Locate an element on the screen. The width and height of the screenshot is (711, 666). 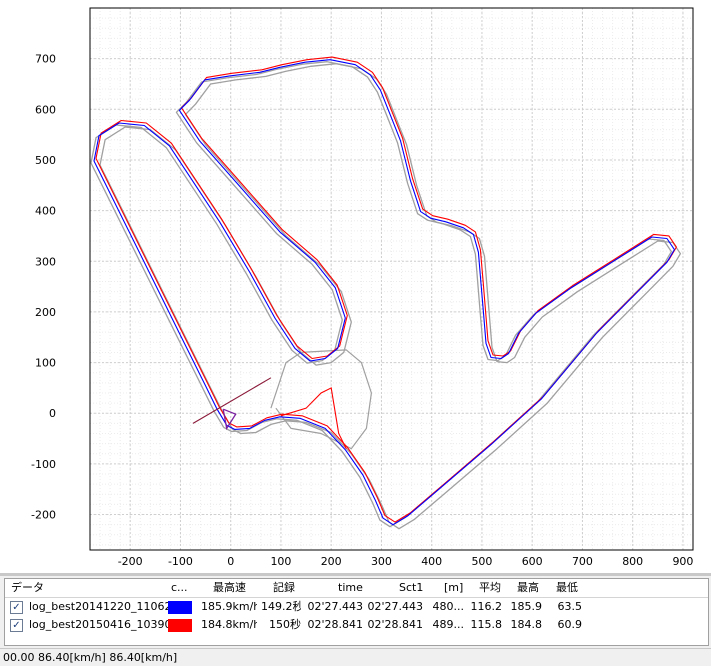
grid-header: データ c... 最高速 記録 time Sct1 [m] 平均 最高 最低 is located at coordinates (356, 588).